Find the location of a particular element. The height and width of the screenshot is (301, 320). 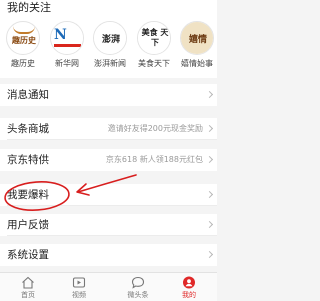

followed-account-quhistory: 趣历史 趣历史 is located at coordinates (23, 48).